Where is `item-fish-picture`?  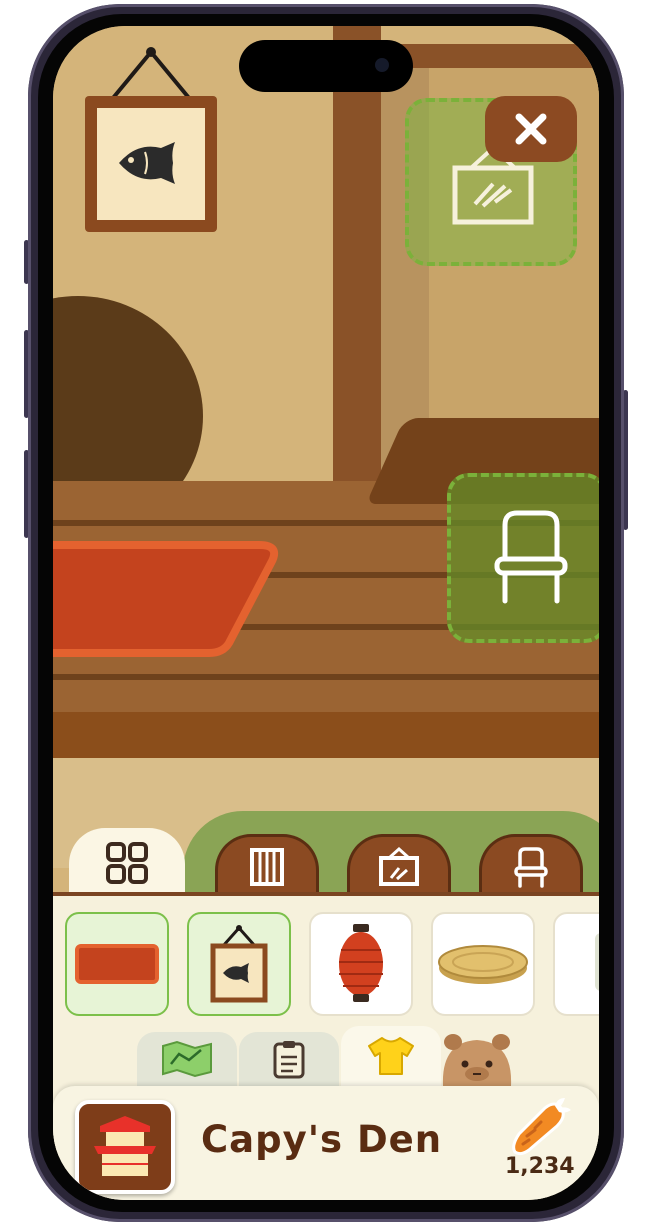
item-fish-picture is located at coordinates (239, 964).